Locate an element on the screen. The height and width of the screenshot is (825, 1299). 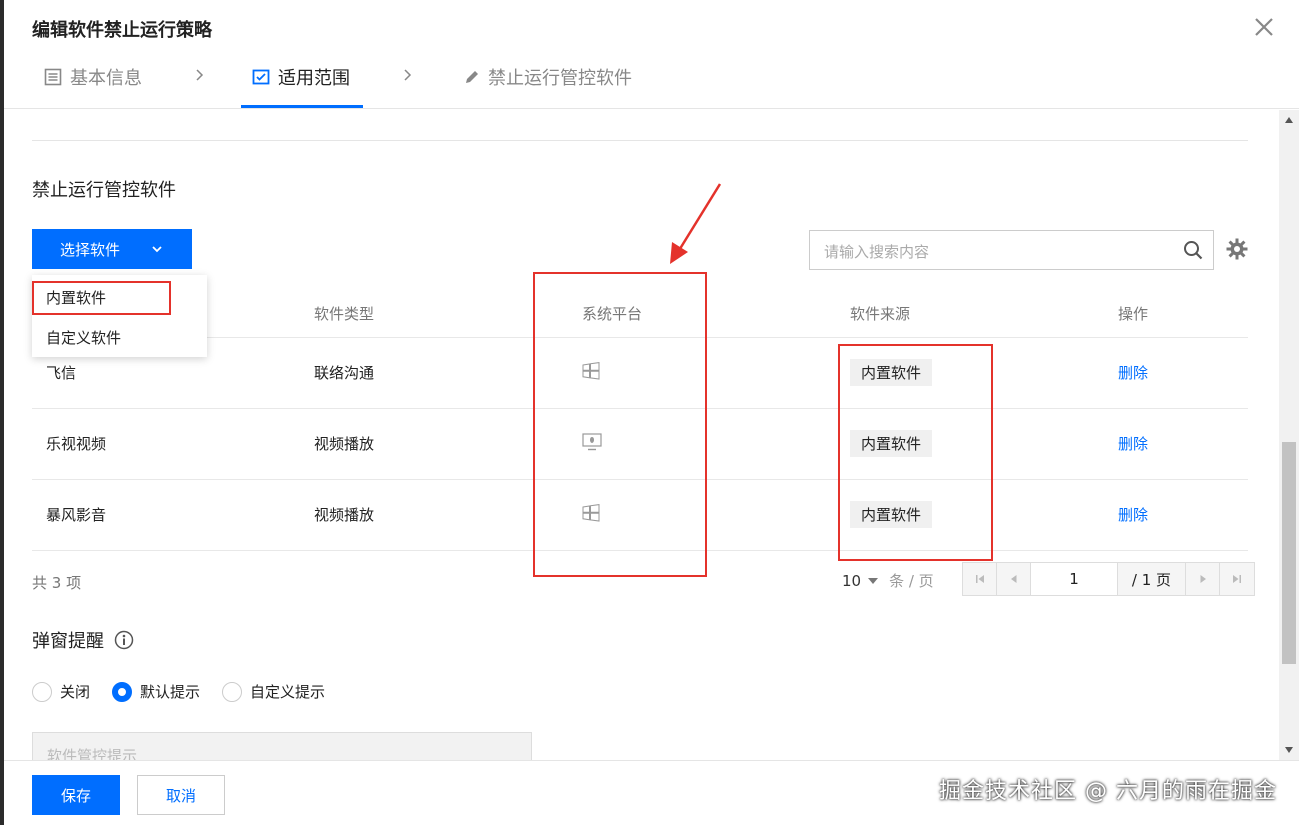
dropdown-item-custom: 自定义软件 is located at coordinates (83, 337).